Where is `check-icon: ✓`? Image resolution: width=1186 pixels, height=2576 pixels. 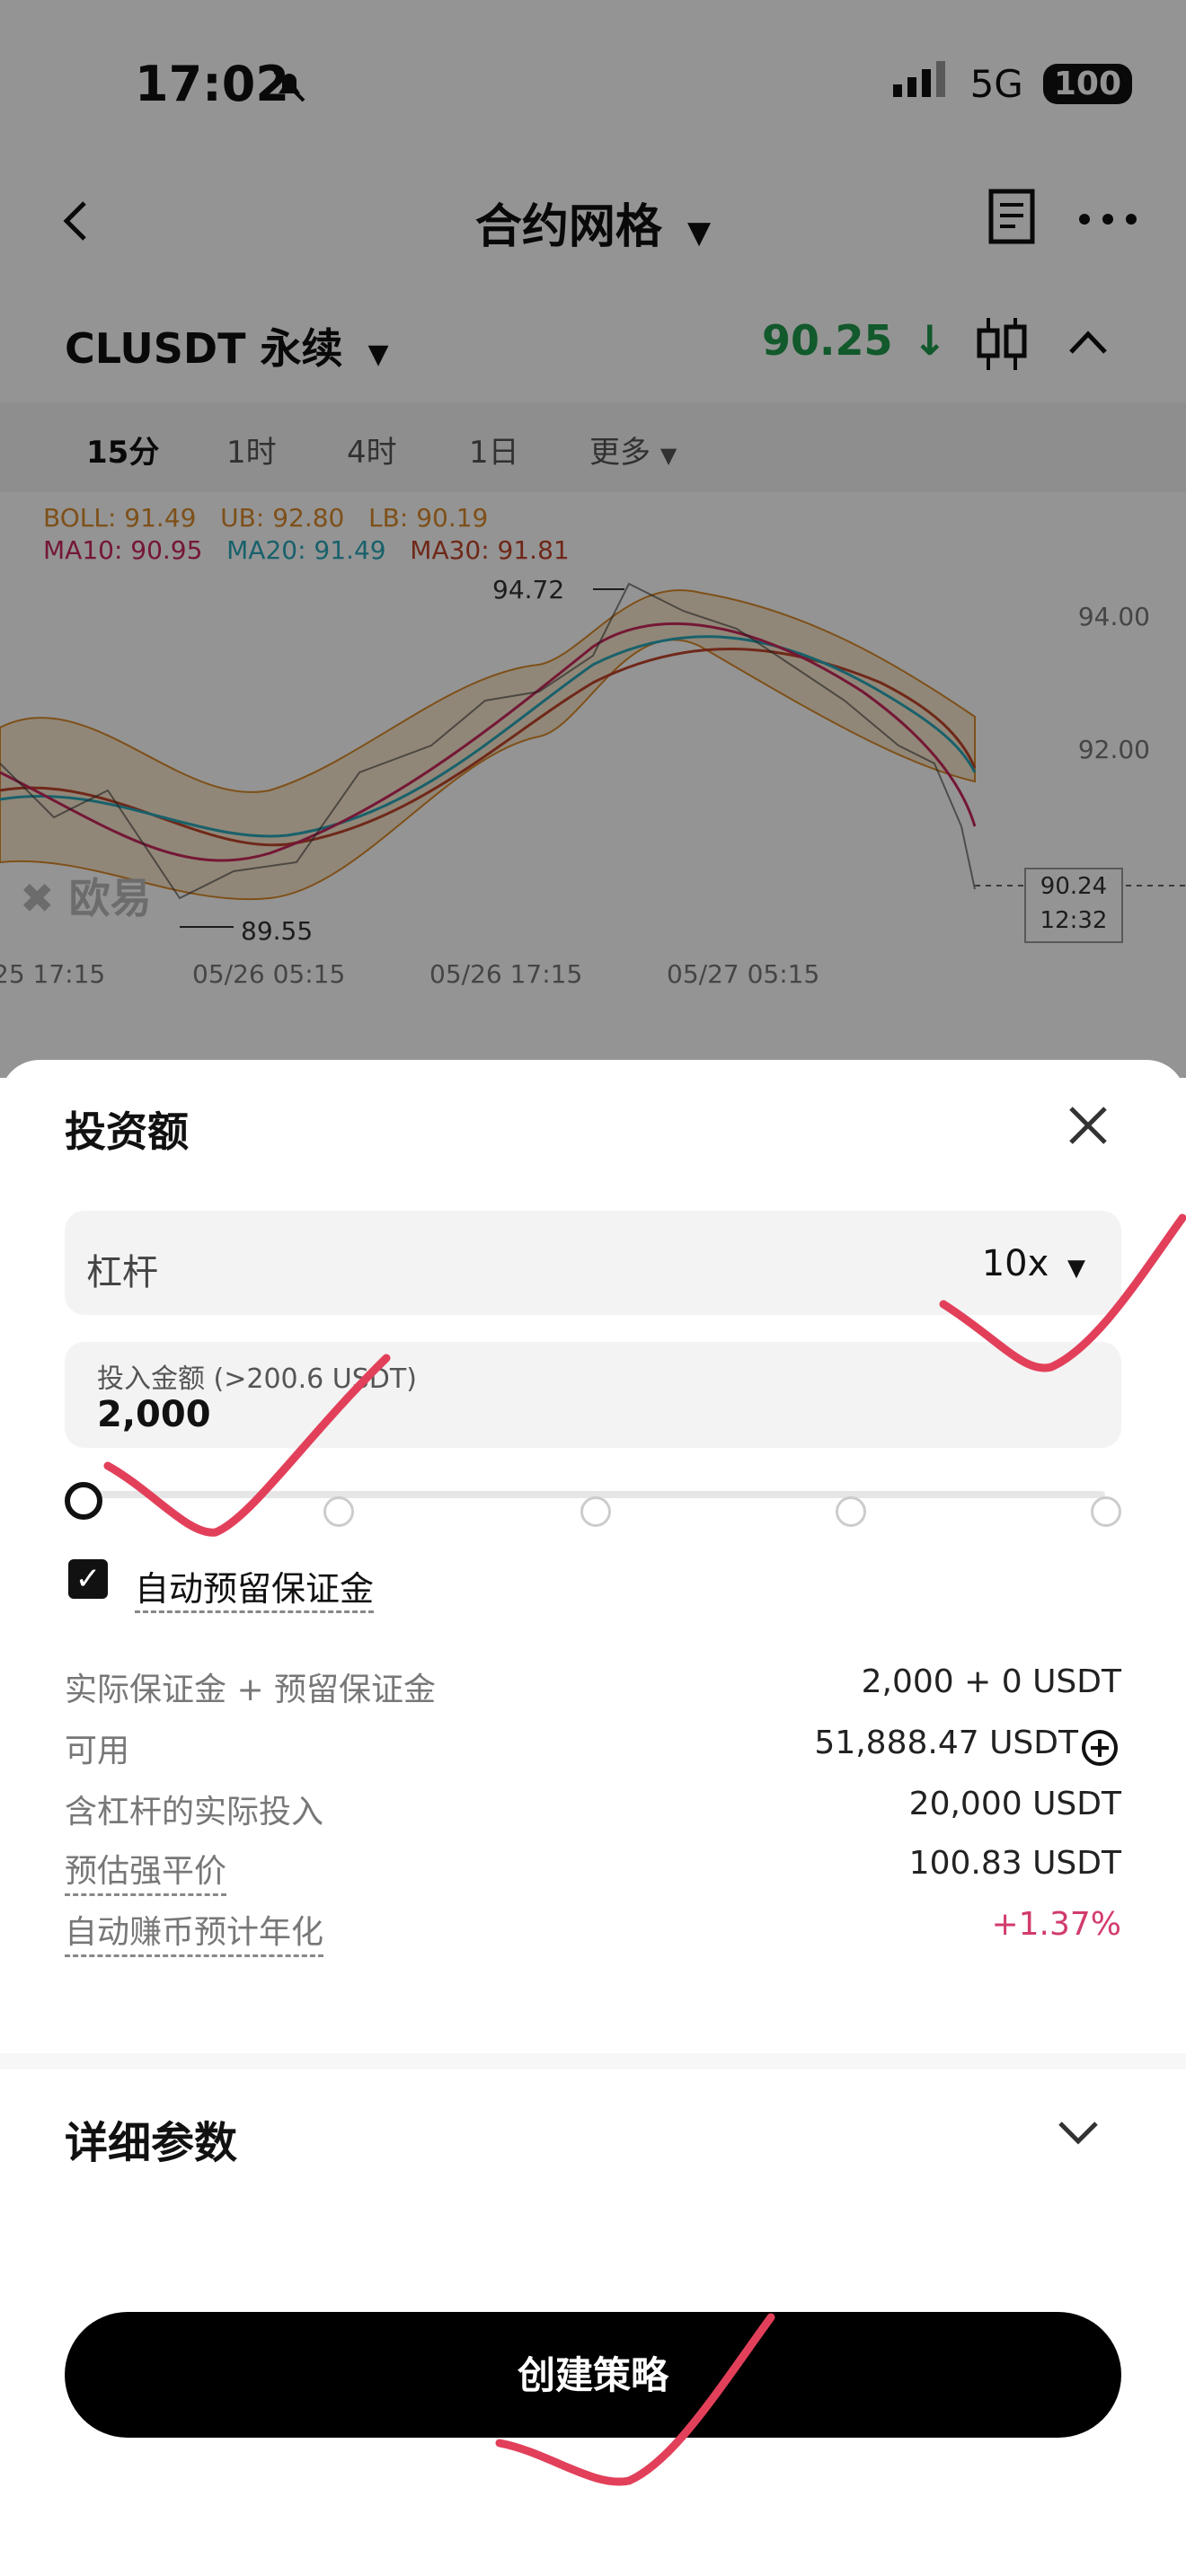
check-icon: ✓ is located at coordinates (88, 1579).